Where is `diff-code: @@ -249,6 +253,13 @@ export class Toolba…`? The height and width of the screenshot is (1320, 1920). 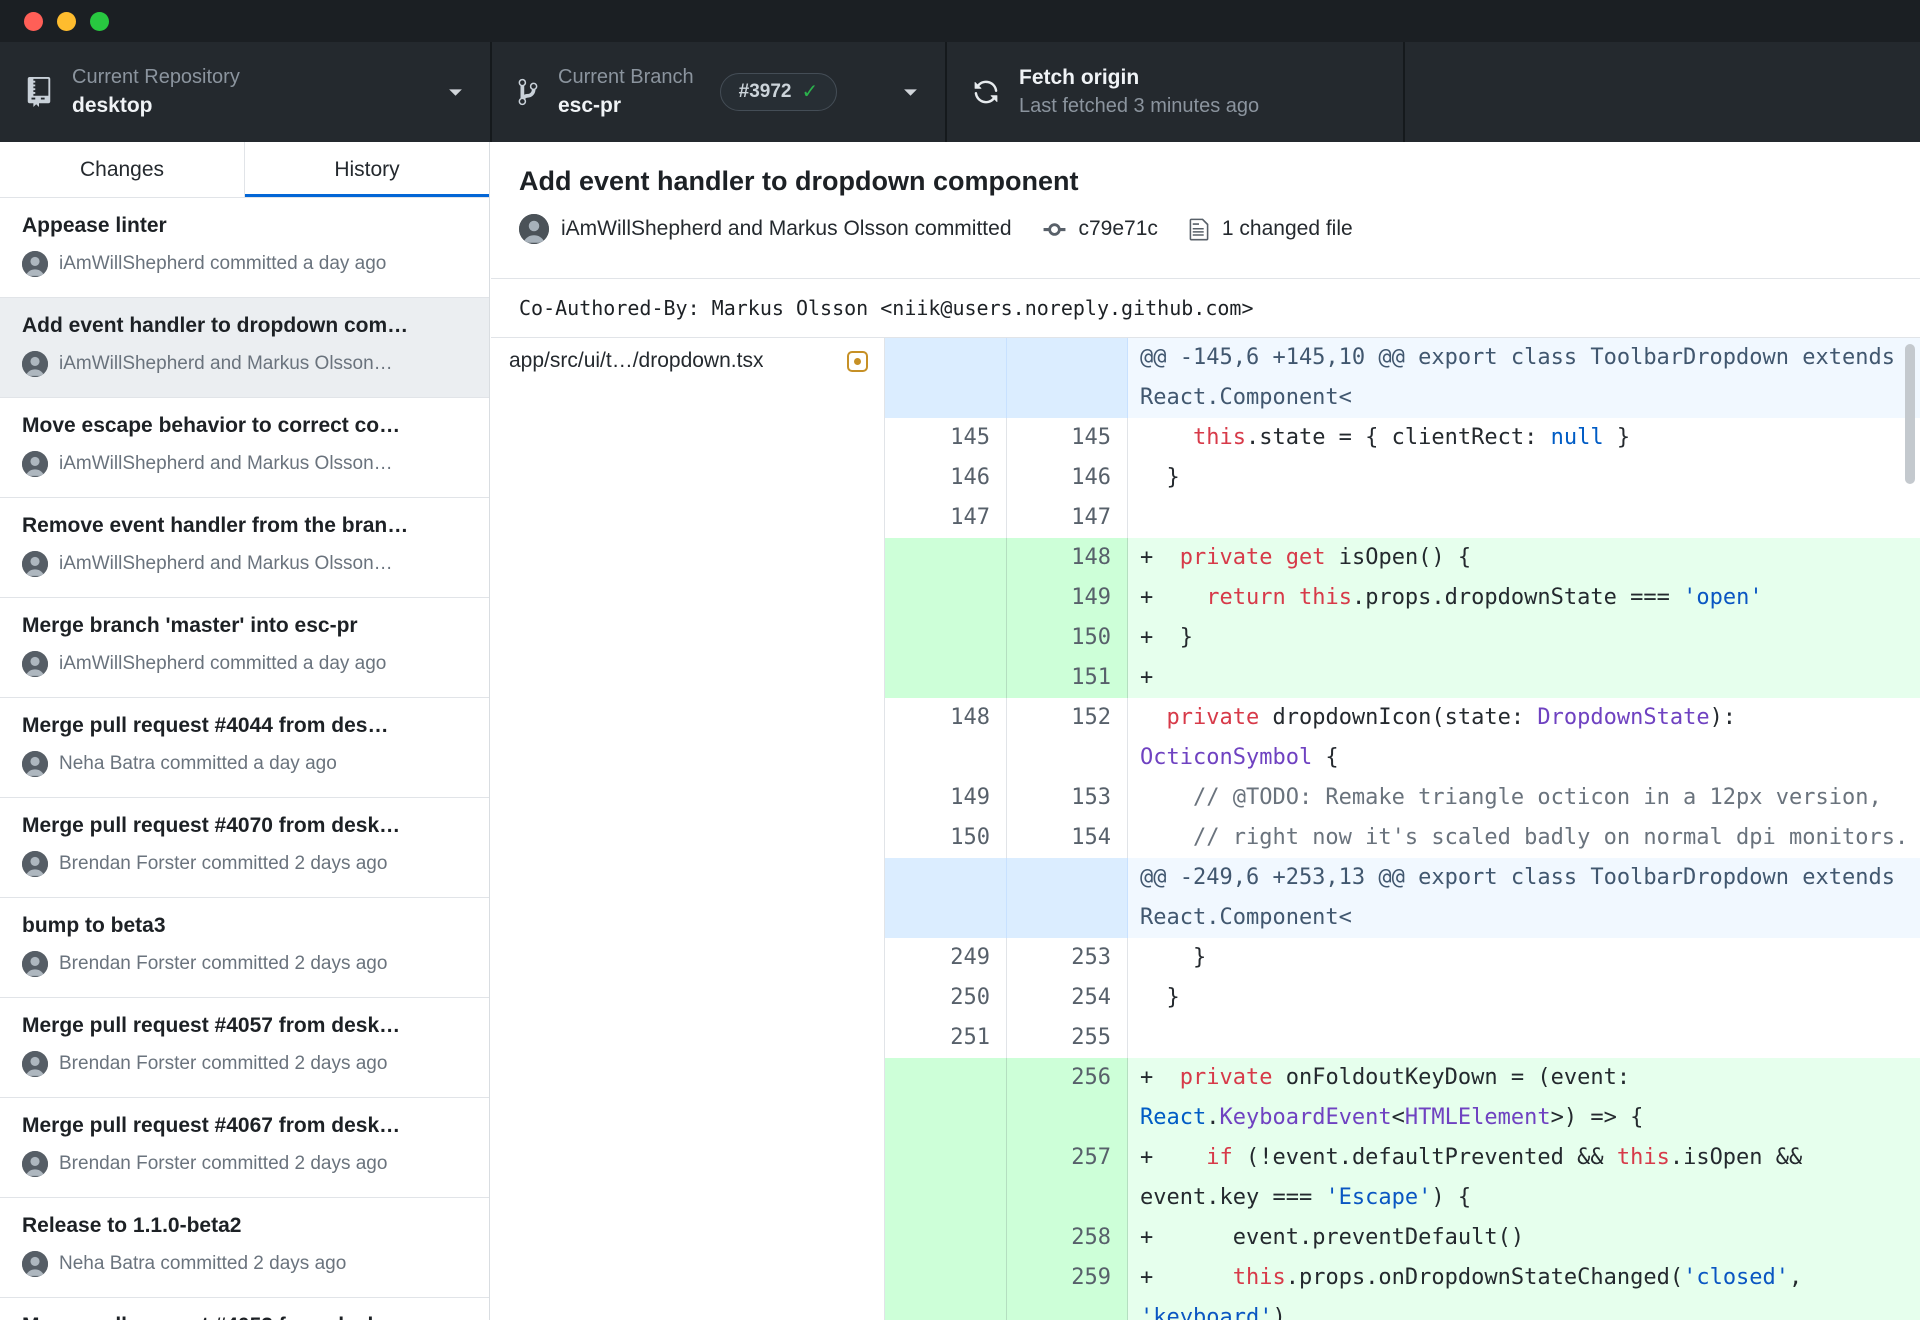 diff-code: @@ -249,6 +253,13 @@ export class Toolba… is located at coordinates (1524, 898).